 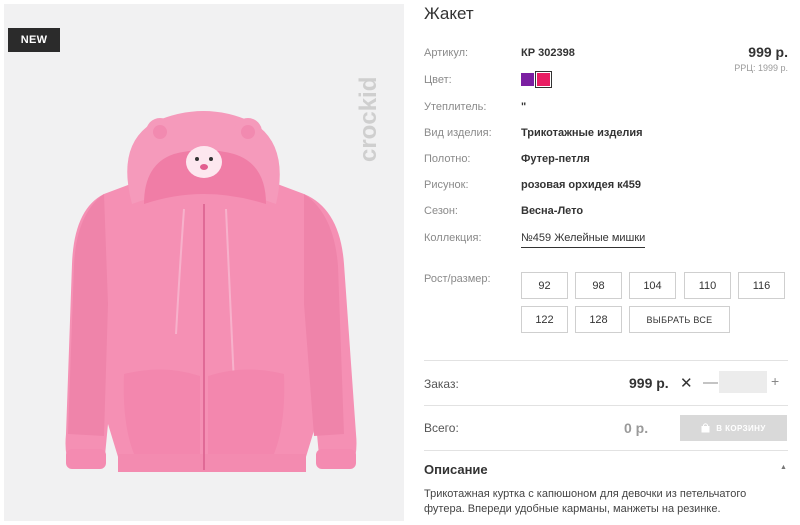 What do you see at coordinates (609, 58) in the screenshot?
I see `attr-row-article: Артикул: КР 302398 999 р. РРЦ: 1999 р.` at bounding box center [609, 58].